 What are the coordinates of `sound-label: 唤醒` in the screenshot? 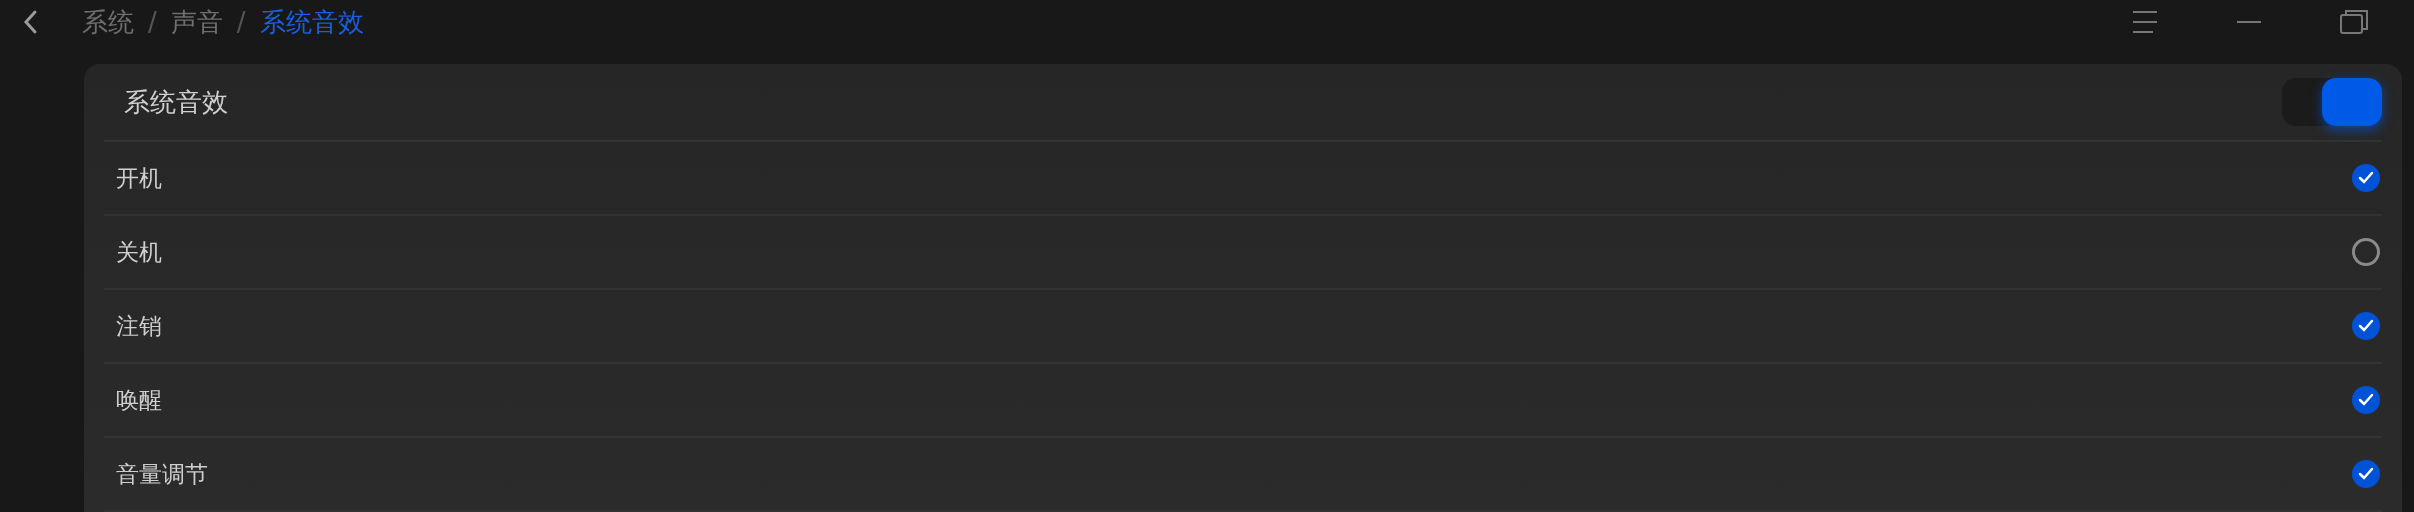 It's located at (139, 400).